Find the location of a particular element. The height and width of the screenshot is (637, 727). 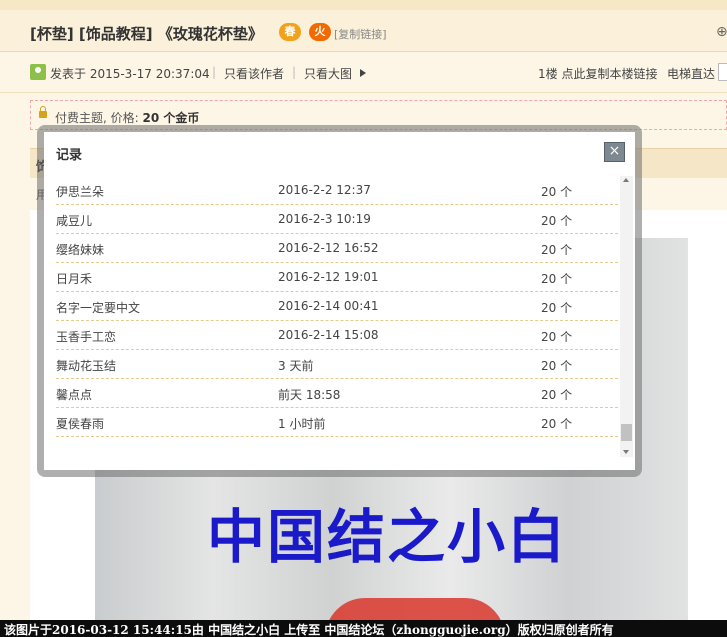

record-row: 日月禾 2016-2-12 19:01 20 个 is located at coordinates (337, 277).